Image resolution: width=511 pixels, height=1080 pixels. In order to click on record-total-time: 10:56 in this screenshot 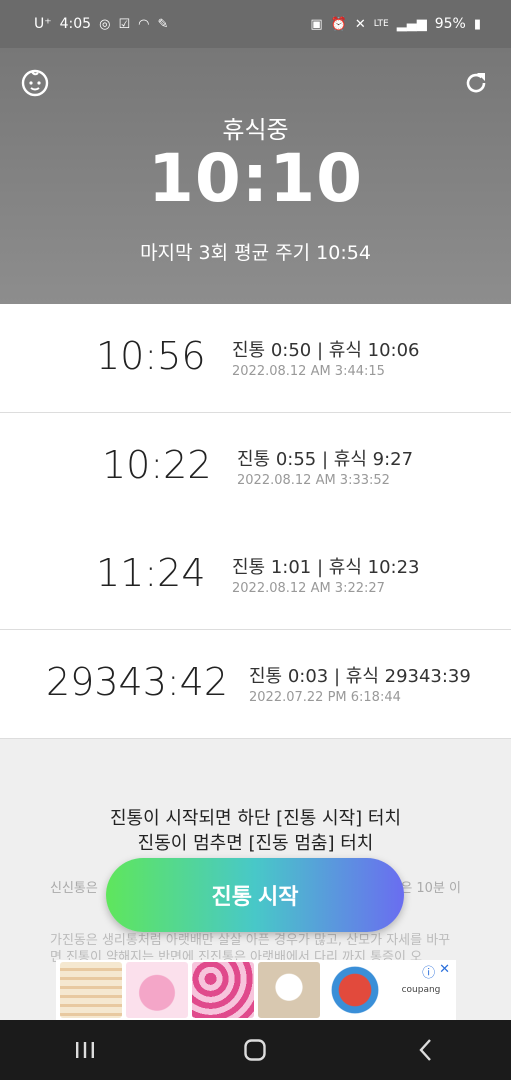, I will do `click(151, 356)`.